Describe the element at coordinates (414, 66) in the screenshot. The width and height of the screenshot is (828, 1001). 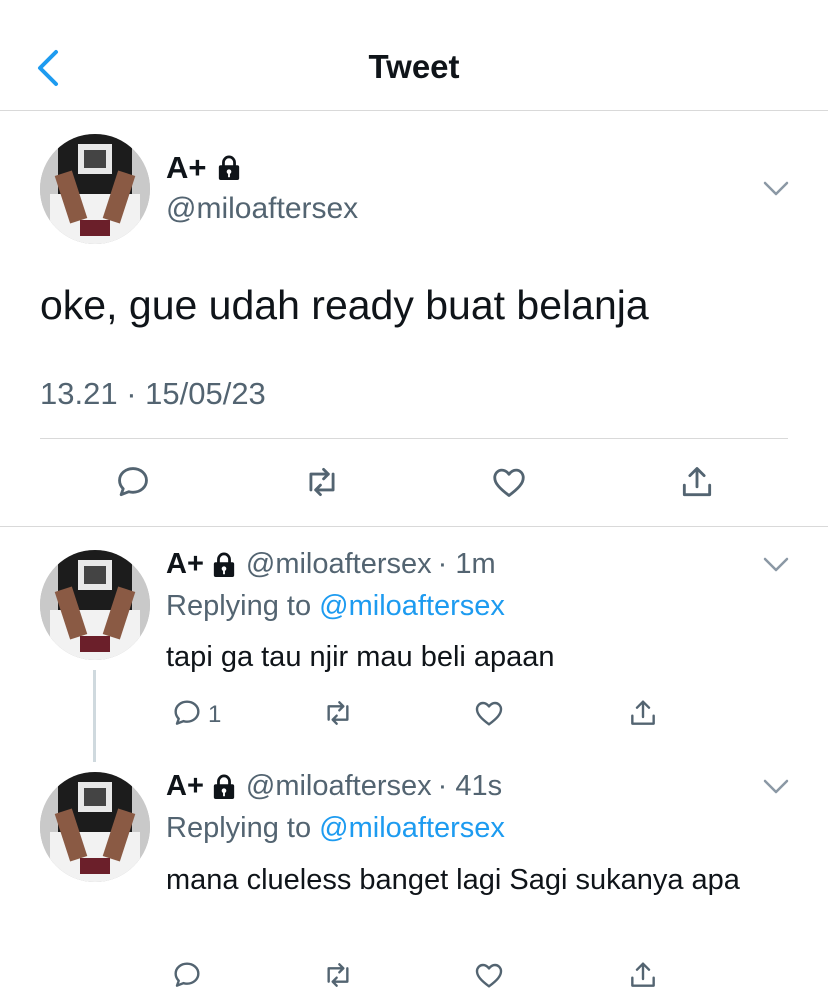
I see `page-title: Tweet` at that location.